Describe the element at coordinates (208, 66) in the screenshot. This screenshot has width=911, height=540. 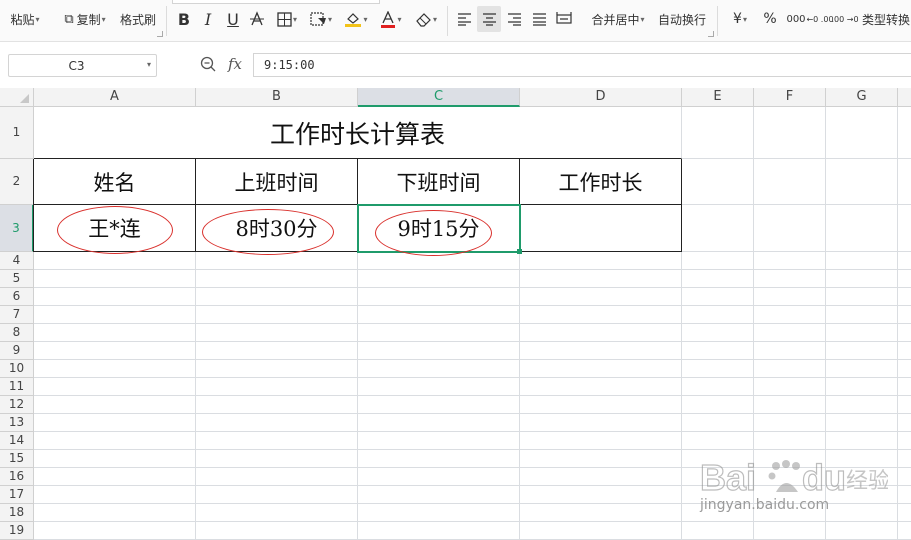
I see `zoom-search-icon` at that location.